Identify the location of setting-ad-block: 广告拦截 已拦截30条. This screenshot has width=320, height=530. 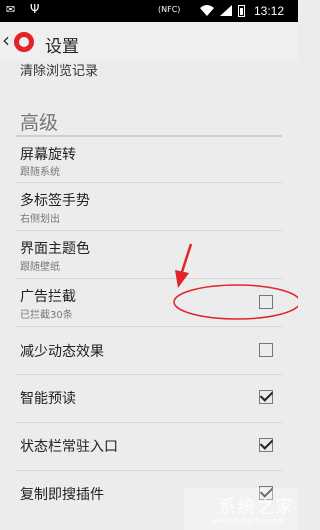
(149, 302).